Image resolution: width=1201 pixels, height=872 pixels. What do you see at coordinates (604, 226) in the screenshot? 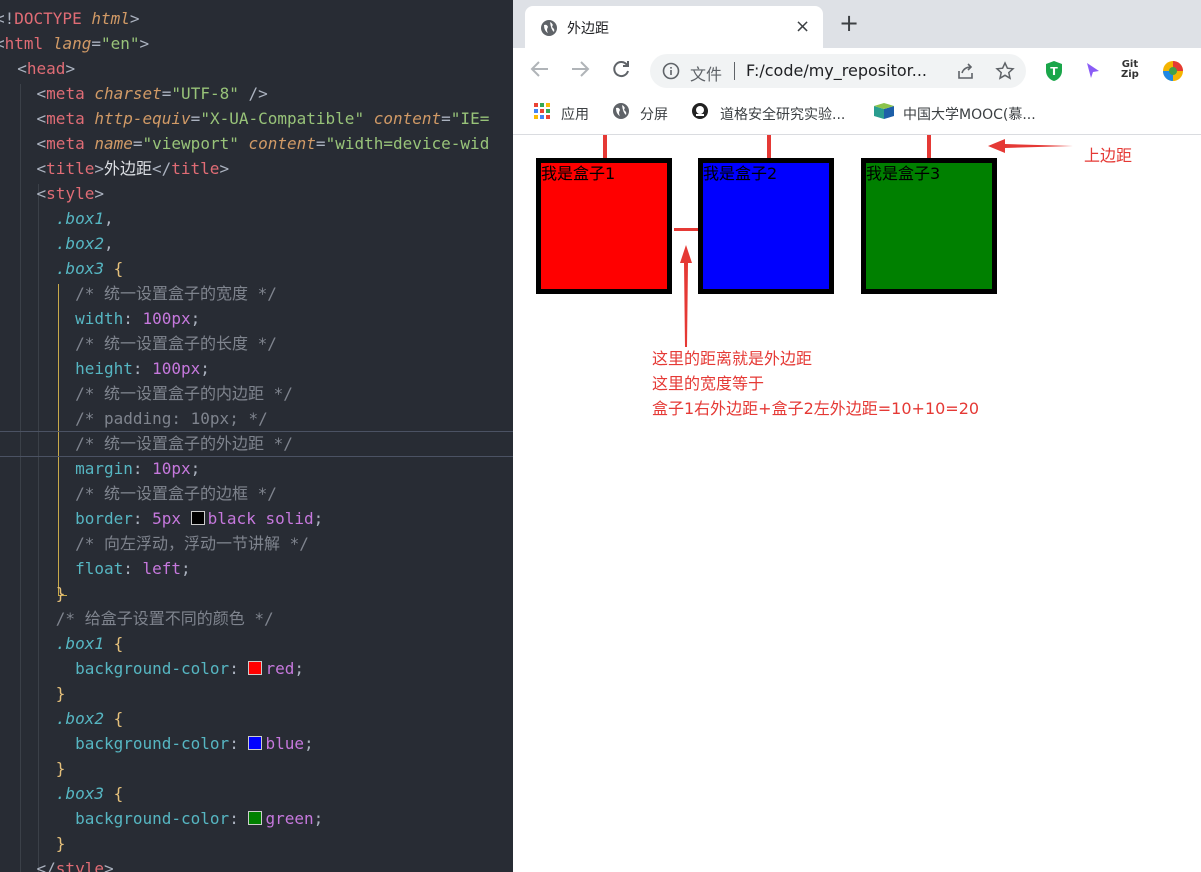
I see `box-1: 我是盒子1` at bounding box center [604, 226].